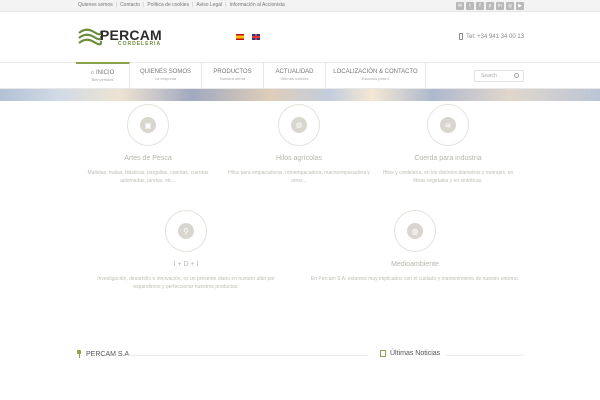 Image resolution: width=600 pixels, height=400 pixels. What do you see at coordinates (140, 44) in the screenshot?
I see `logo-subtitle: CORDELERIA` at bounding box center [140, 44].